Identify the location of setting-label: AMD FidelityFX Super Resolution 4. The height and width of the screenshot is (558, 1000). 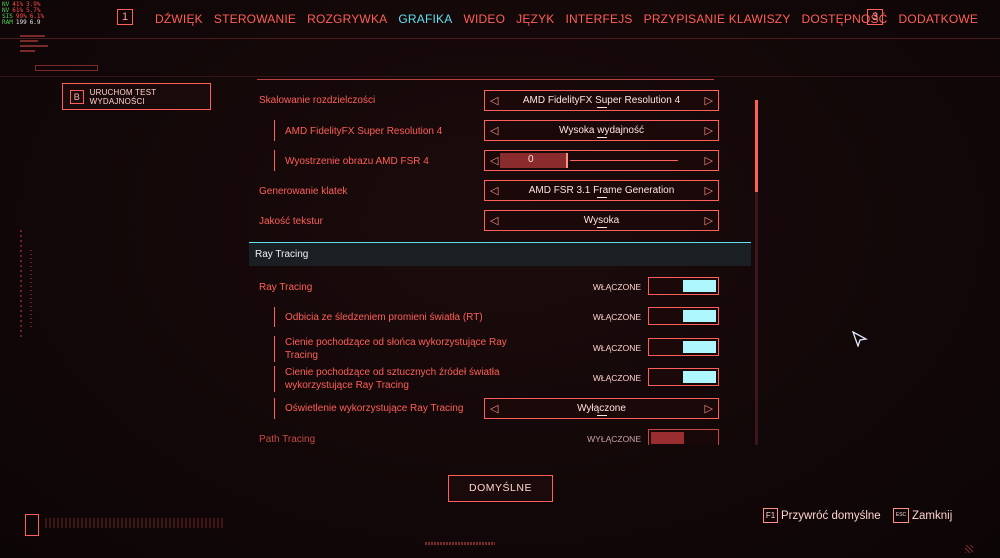
(364, 131).